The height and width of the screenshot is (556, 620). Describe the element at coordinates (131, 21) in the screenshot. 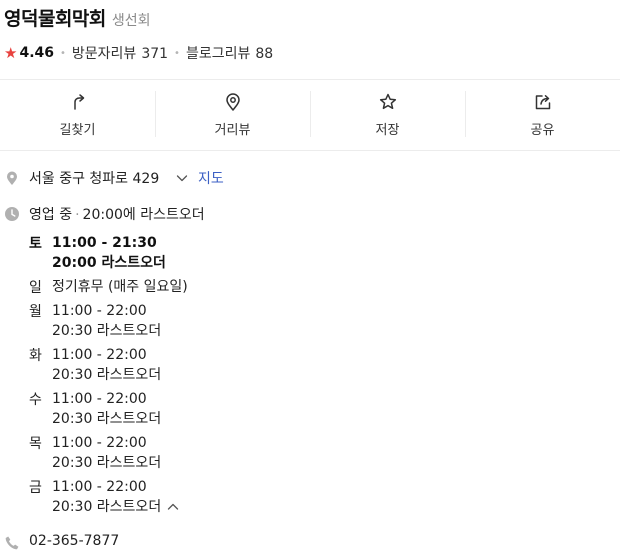

I see `place-category: 생선회` at that location.